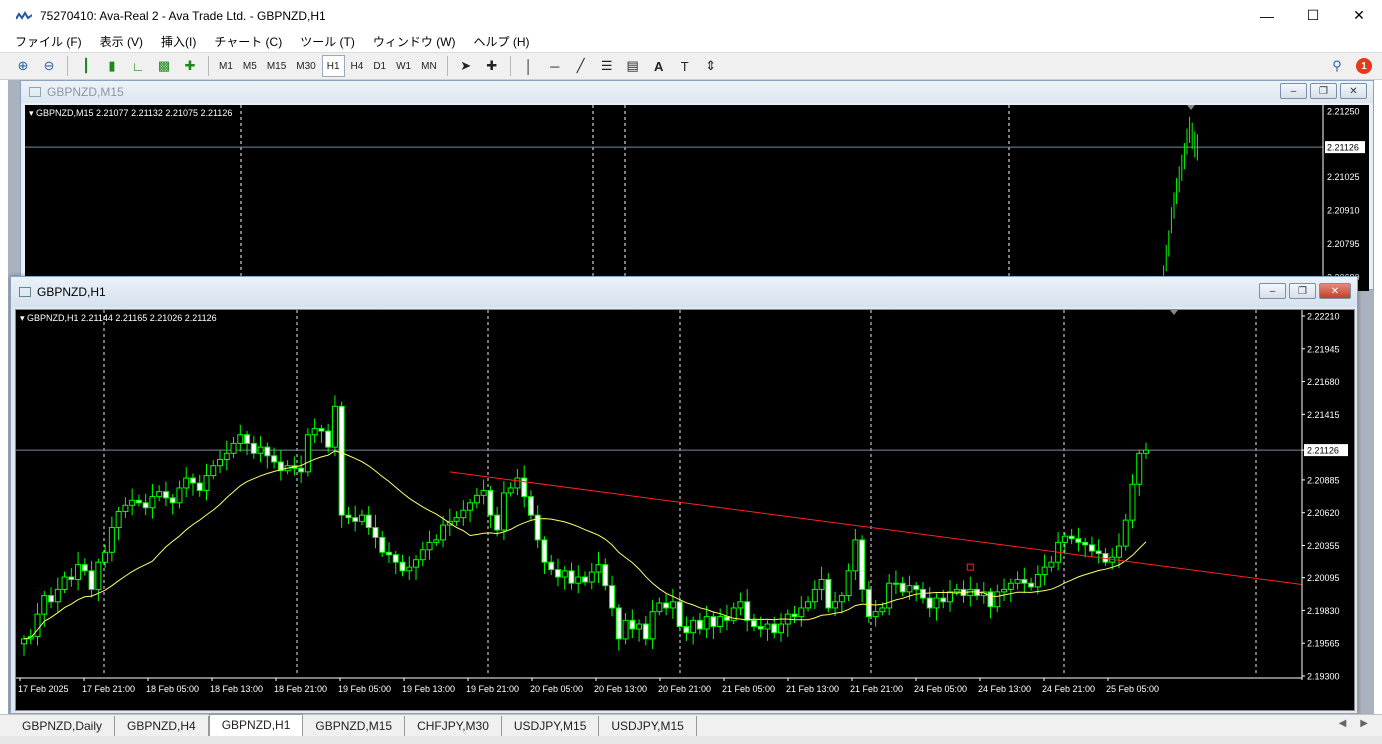 The width and height of the screenshot is (1382, 744). What do you see at coordinates (357, 66) in the screenshot?
I see `timeframe-h4: H4` at bounding box center [357, 66].